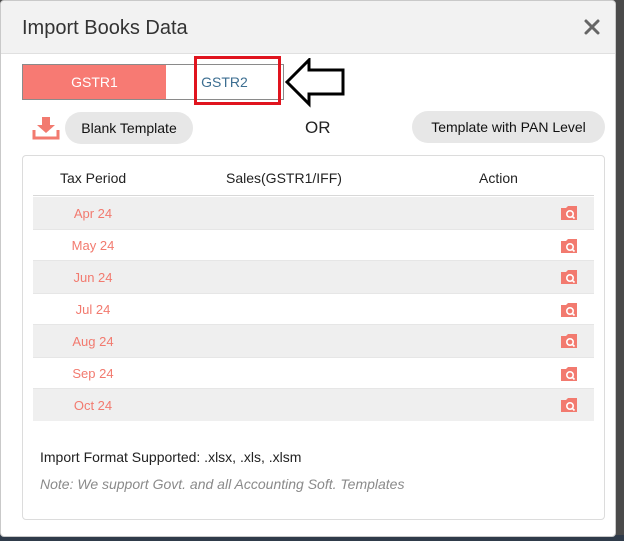  What do you see at coordinates (313, 373) in the screenshot?
I see `table-row: Sep 24` at bounding box center [313, 373].